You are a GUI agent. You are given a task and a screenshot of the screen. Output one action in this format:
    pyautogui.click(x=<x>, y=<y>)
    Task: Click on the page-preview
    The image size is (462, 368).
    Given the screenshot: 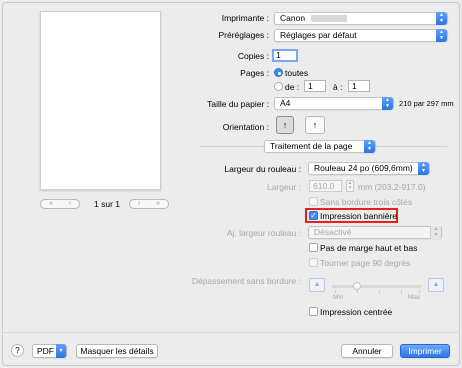 What is the action you would take?
    pyautogui.click(x=100, y=100)
    